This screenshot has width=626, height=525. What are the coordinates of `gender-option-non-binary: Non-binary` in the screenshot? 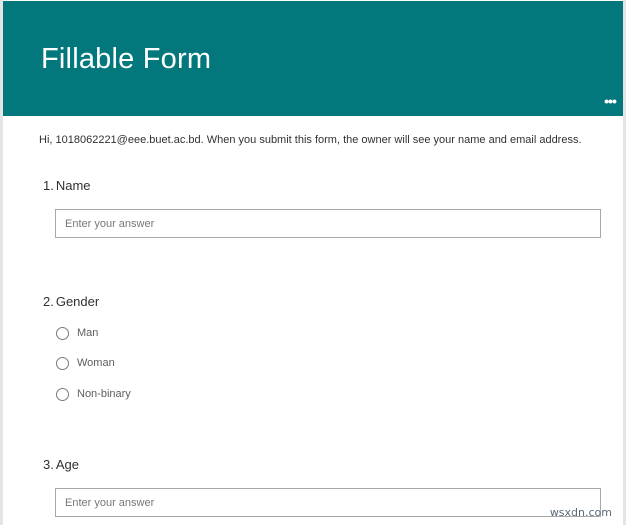 It's located at (93, 394).